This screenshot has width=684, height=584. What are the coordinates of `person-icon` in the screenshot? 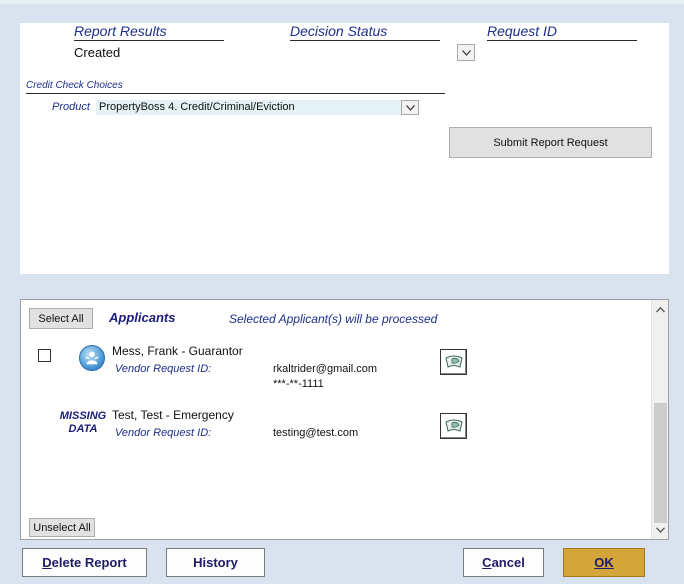 It's located at (92, 358).